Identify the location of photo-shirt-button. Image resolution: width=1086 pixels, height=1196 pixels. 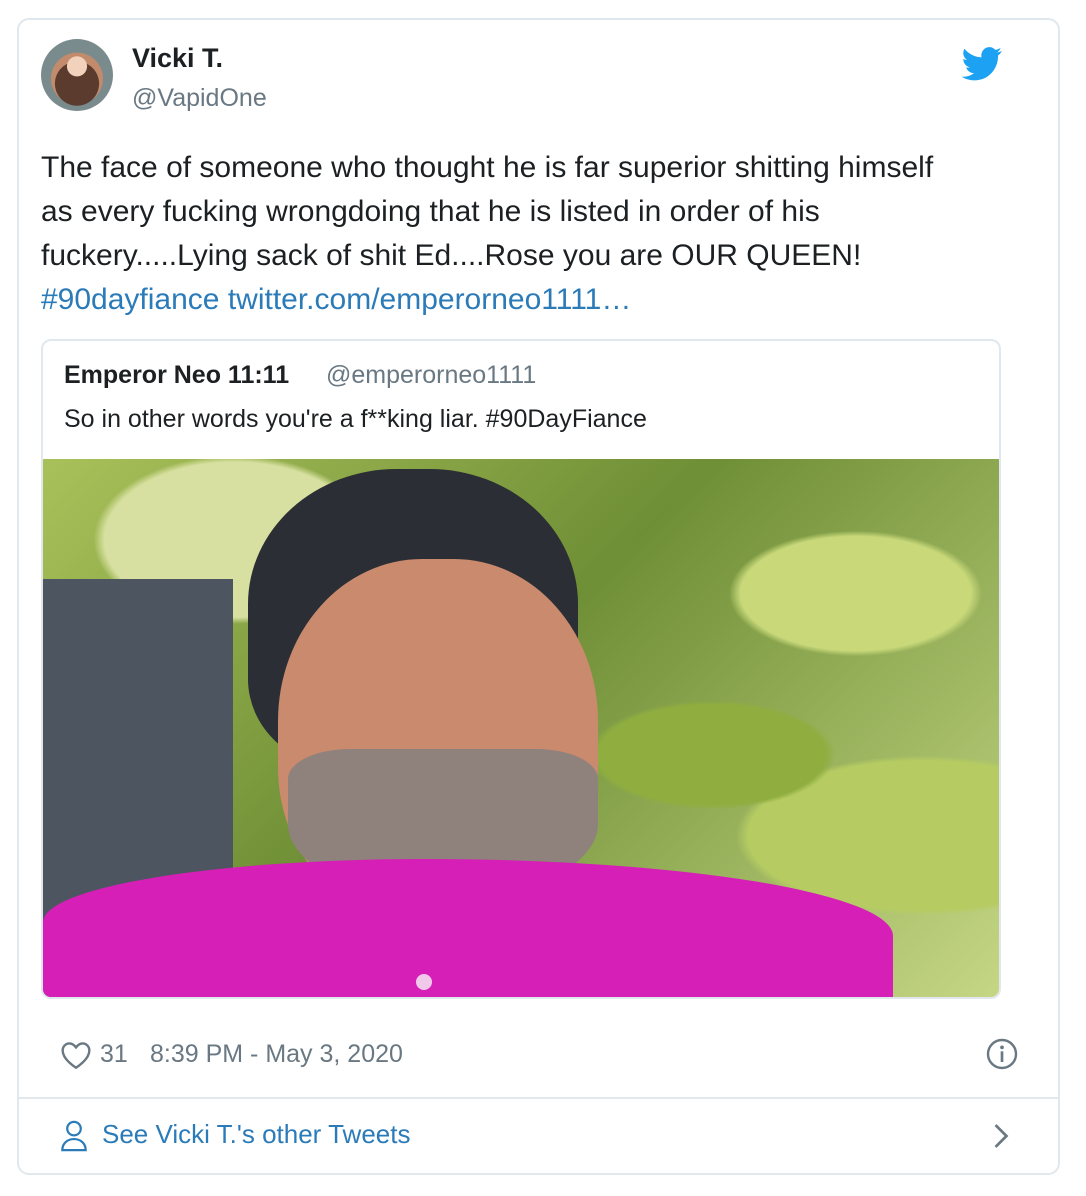
(424, 982).